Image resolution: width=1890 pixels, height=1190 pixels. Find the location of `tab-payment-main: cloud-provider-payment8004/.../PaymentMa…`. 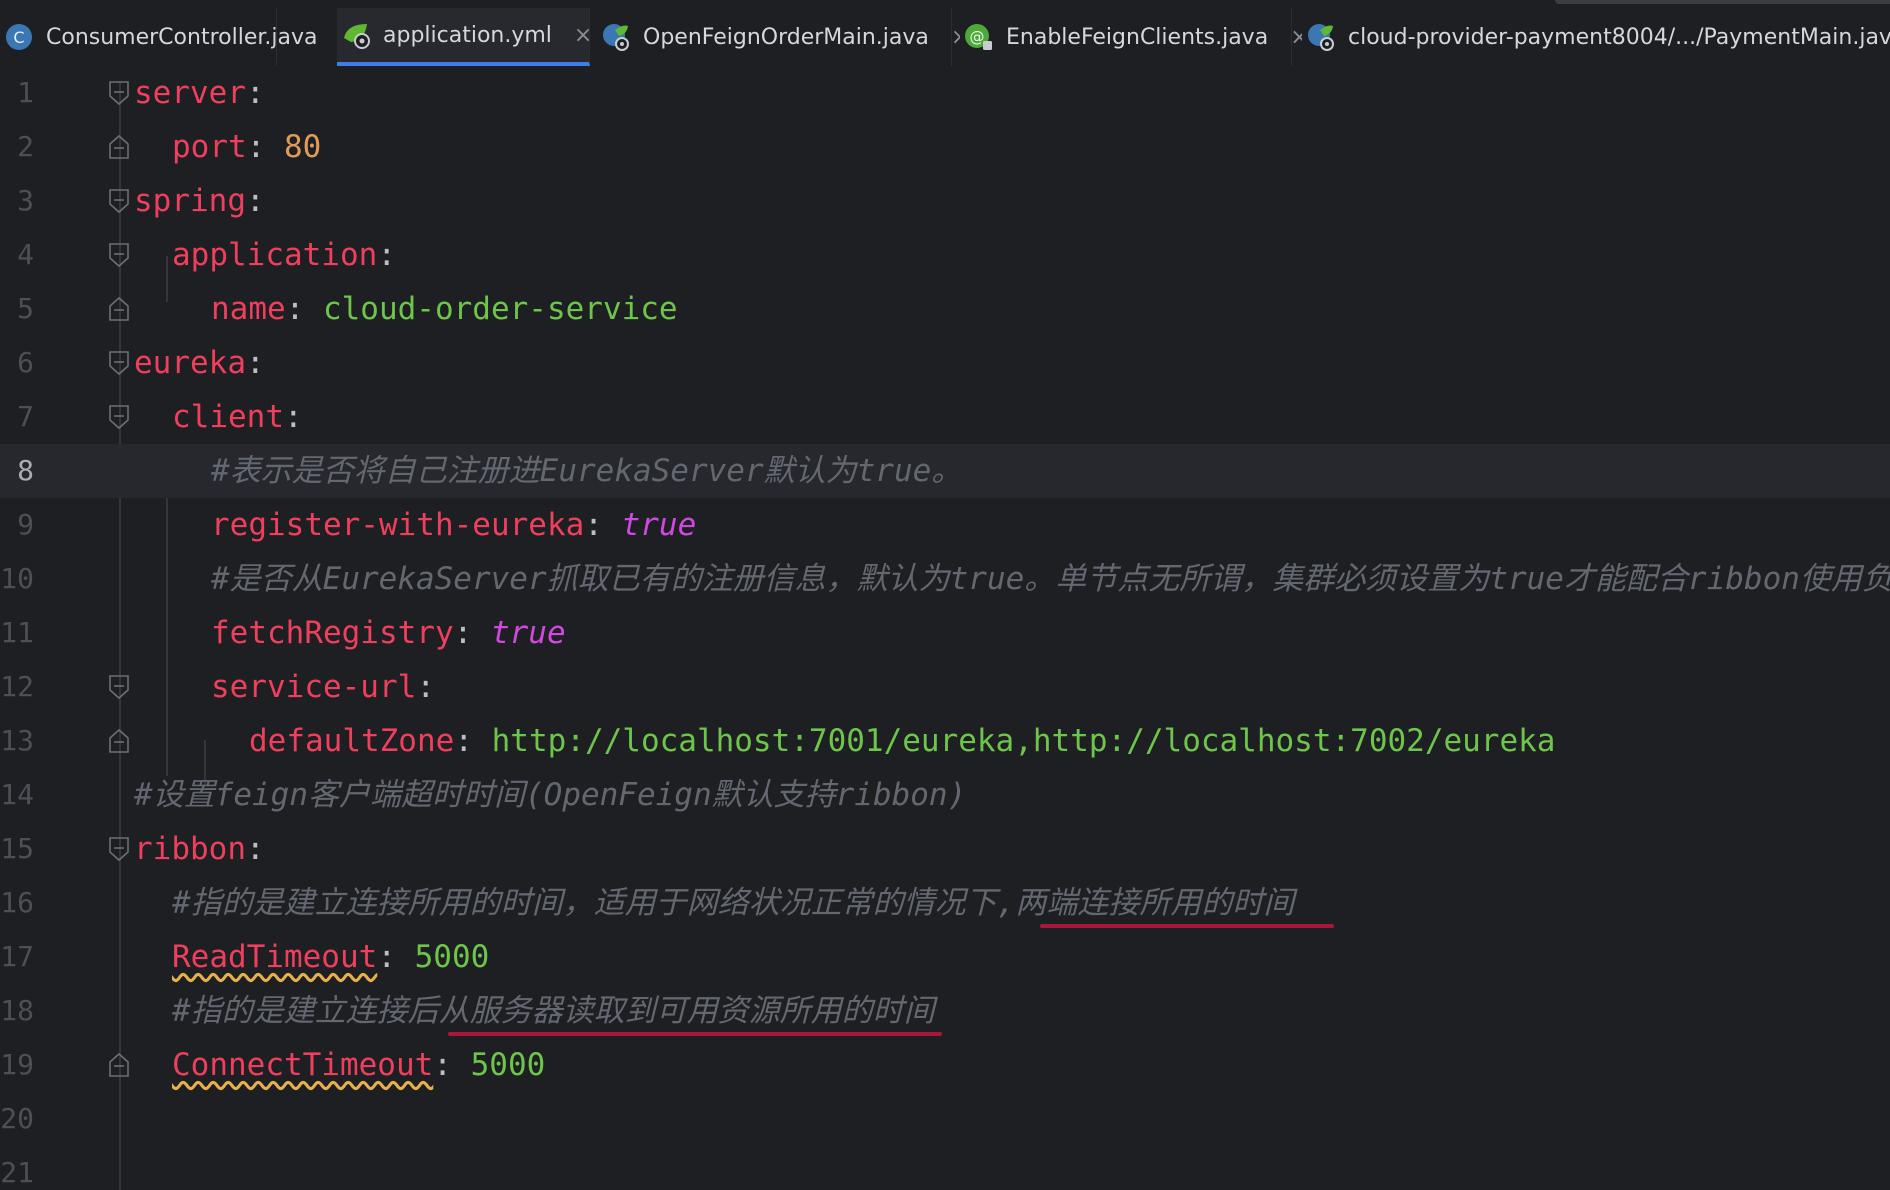

tab-payment-main: cloud-provider-payment8004/.../PaymentMa… is located at coordinates (1596, 37).